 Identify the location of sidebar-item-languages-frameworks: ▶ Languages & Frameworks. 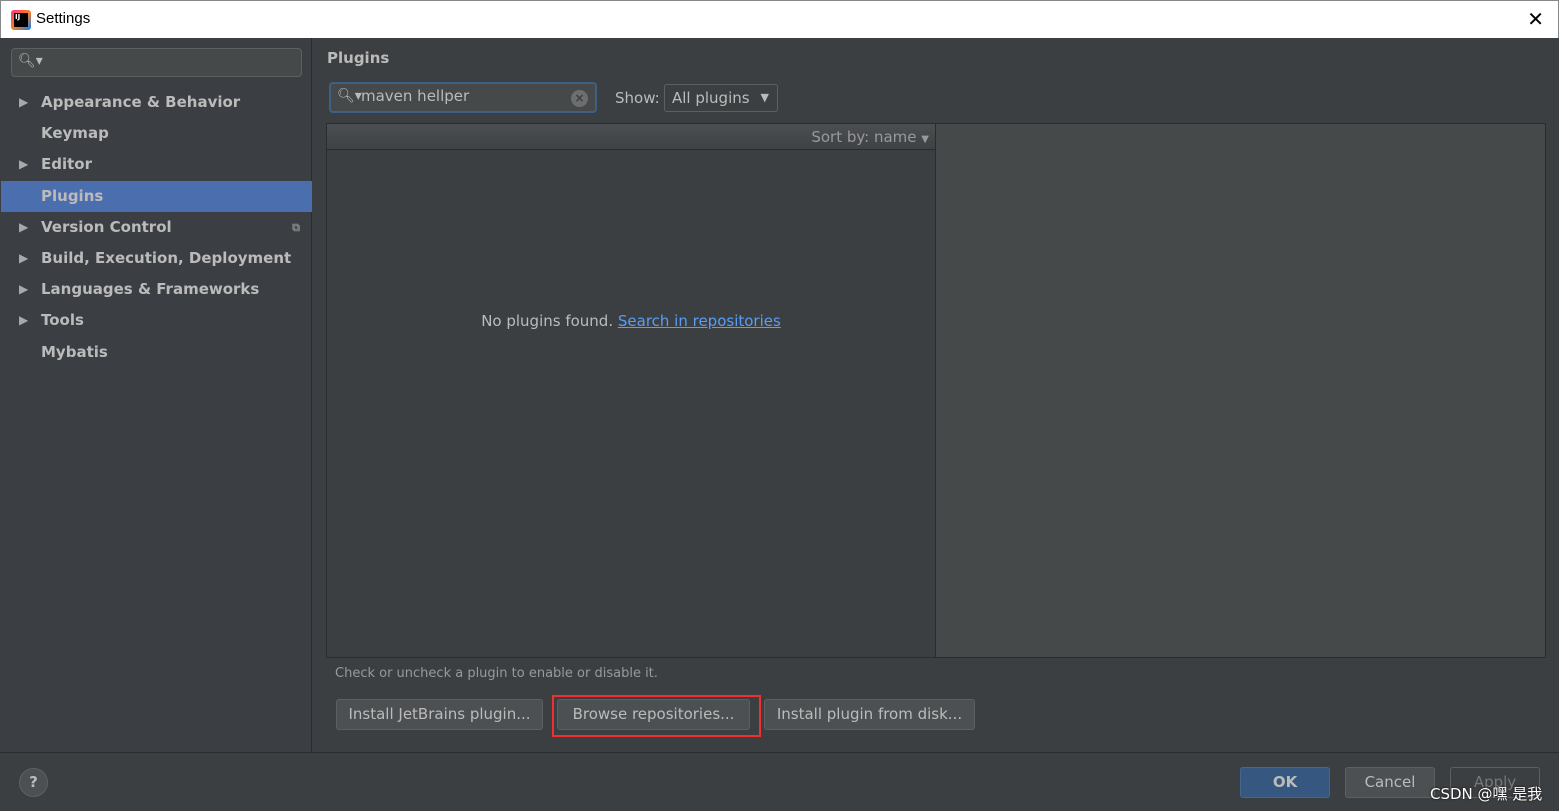
(156, 289).